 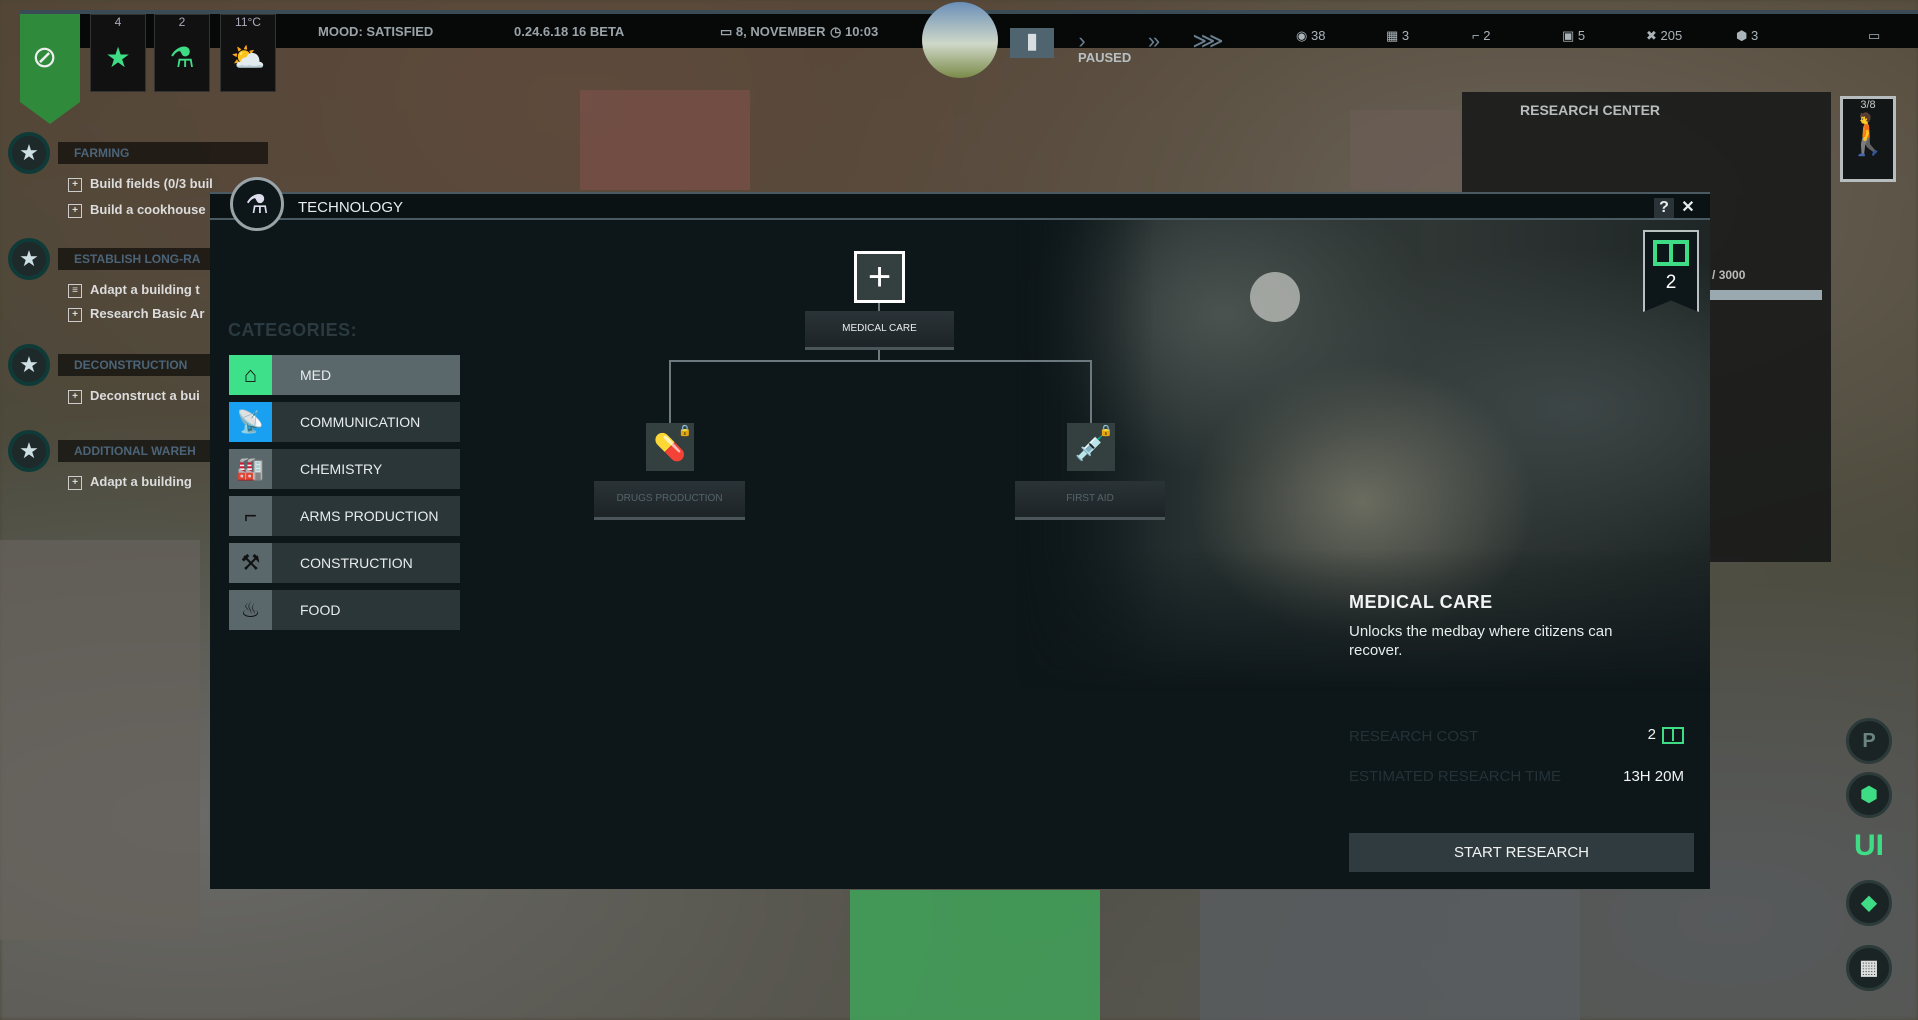 I want to click on resource-weapons: ⌐ 2, so click(x=1481, y=35).